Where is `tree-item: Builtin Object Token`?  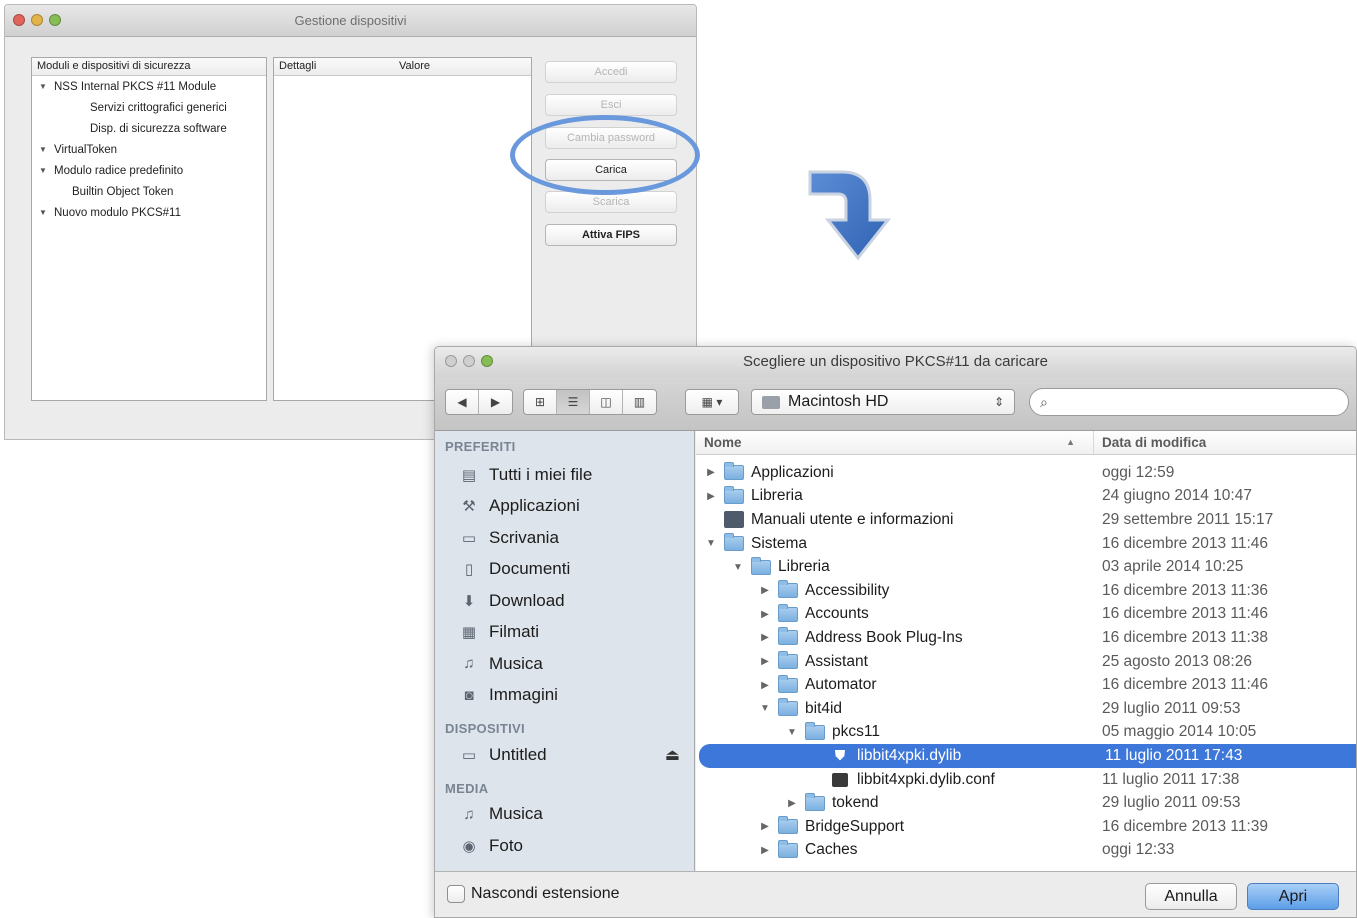
tree-item: Builtin Object Token is located at coordinates (149, 191).